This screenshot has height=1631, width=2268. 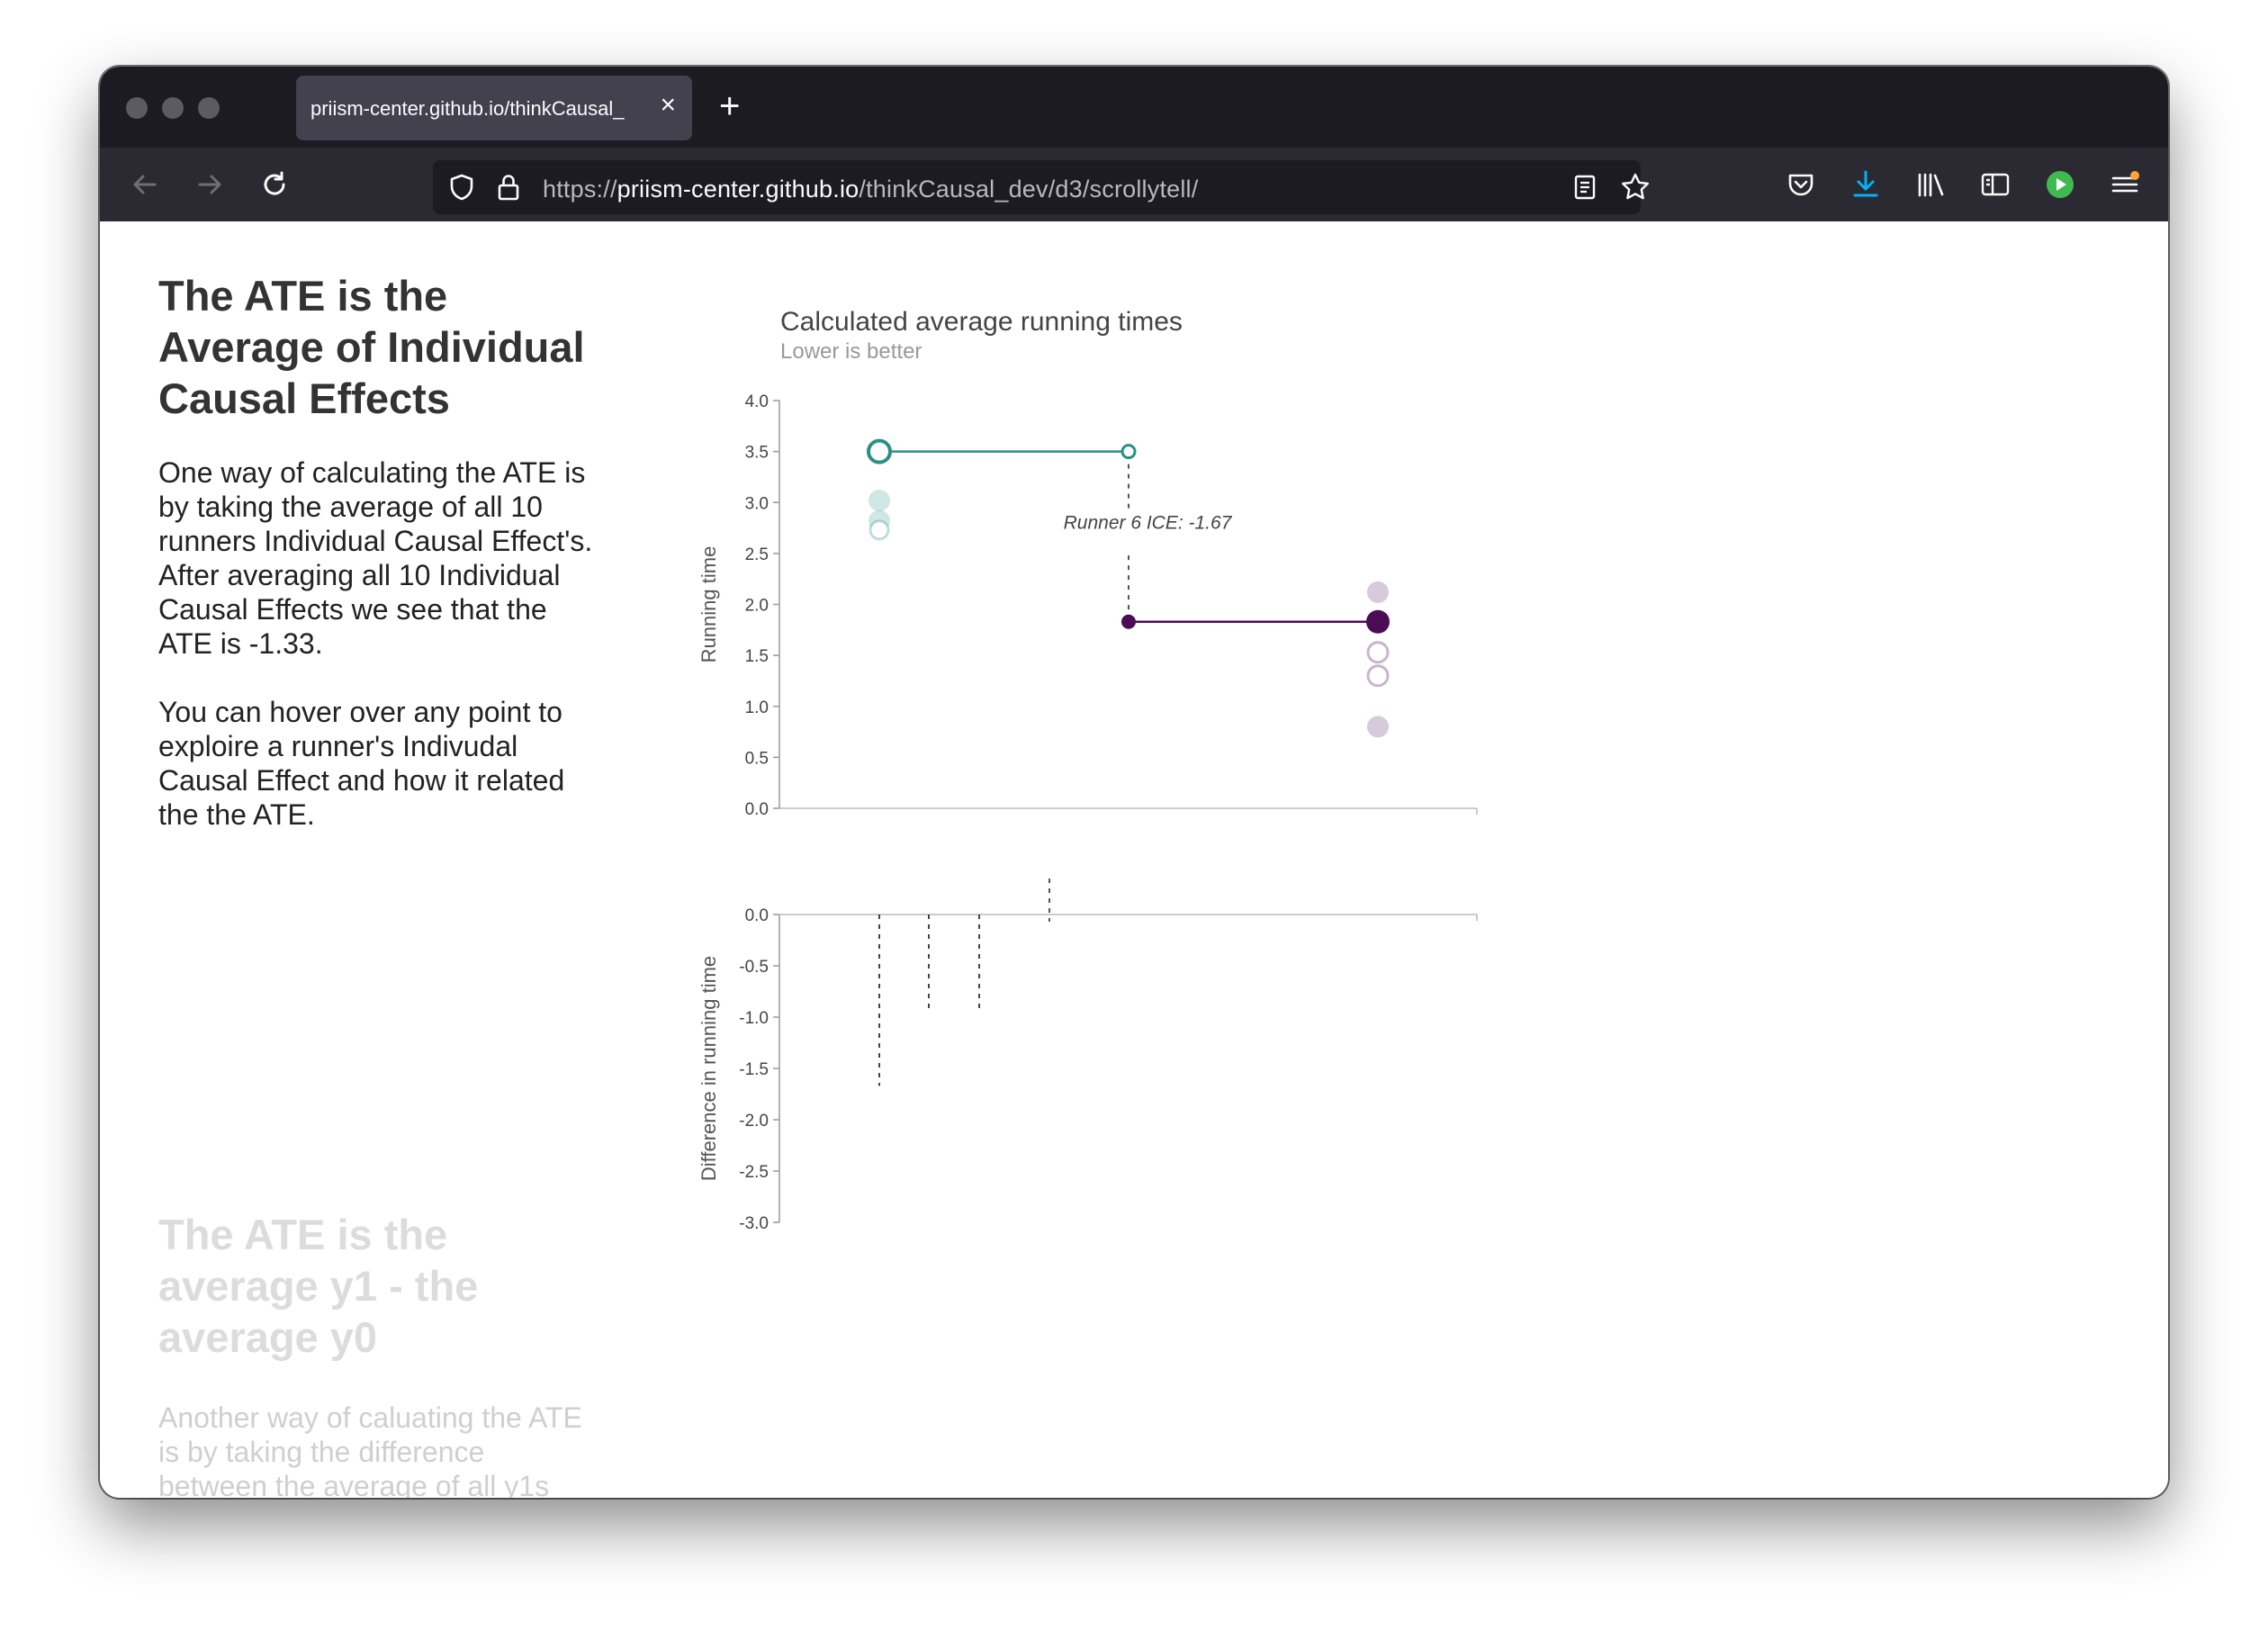 What do you see at coordinates (757, 915) in the screenshot?
I see `y-tick-label-difference: 0.0` at bounding box center [757, 915].